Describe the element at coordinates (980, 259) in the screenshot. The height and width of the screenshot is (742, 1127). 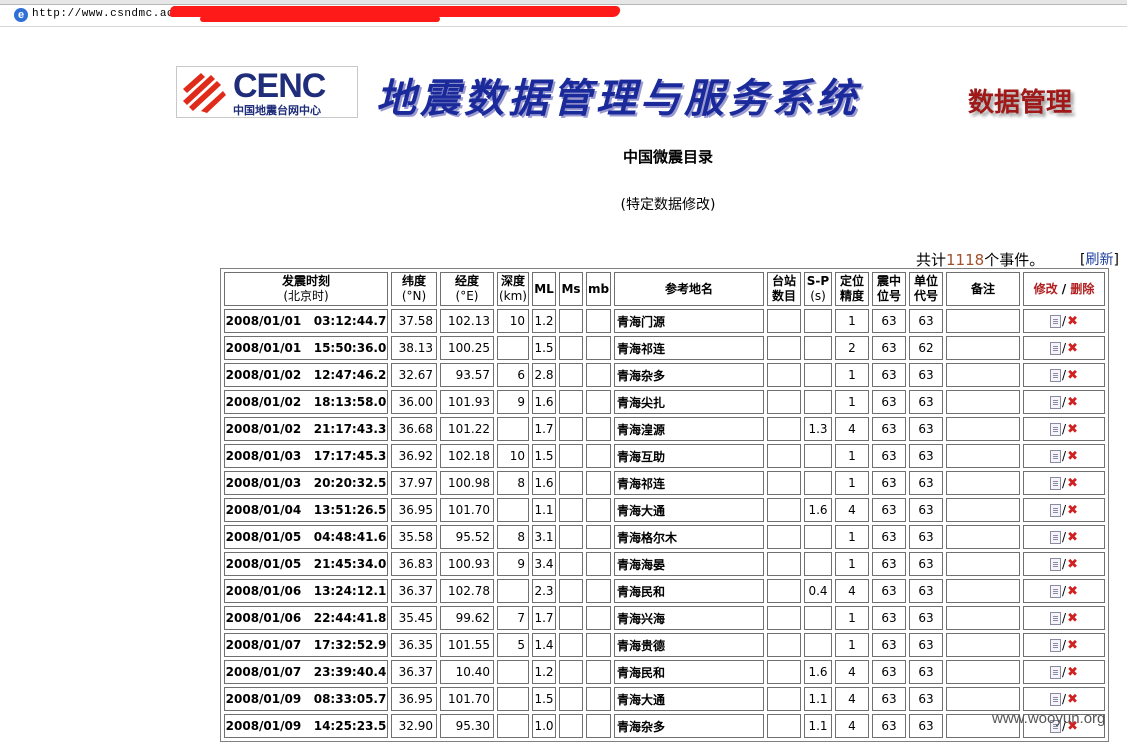
I see `event-total: 共计1118个事件。` at that location.